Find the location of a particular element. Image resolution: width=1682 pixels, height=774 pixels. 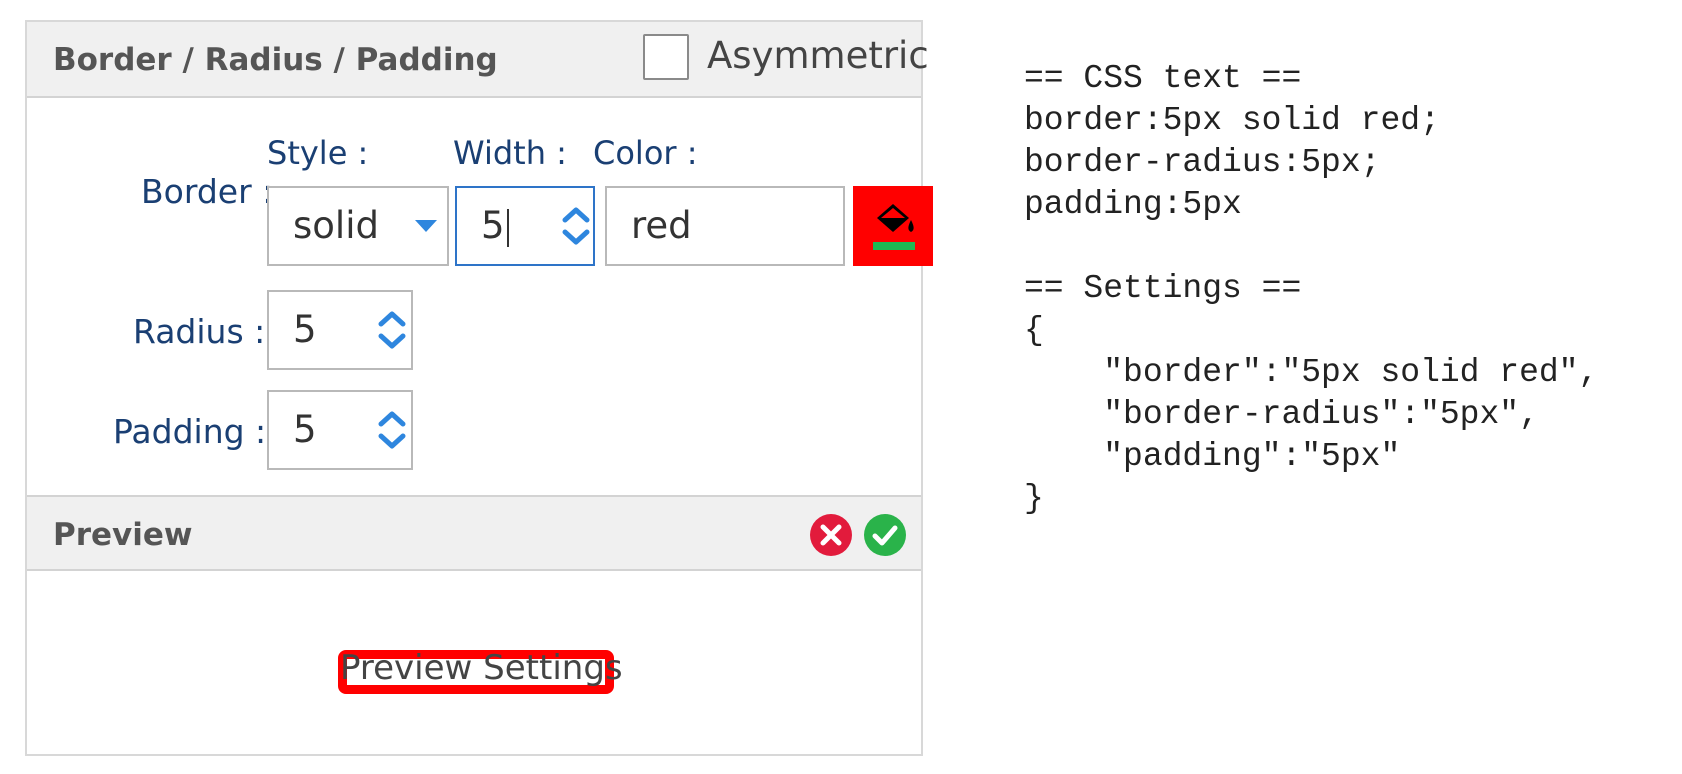

color-column-label: Color : is located at coordinates (645, 153).